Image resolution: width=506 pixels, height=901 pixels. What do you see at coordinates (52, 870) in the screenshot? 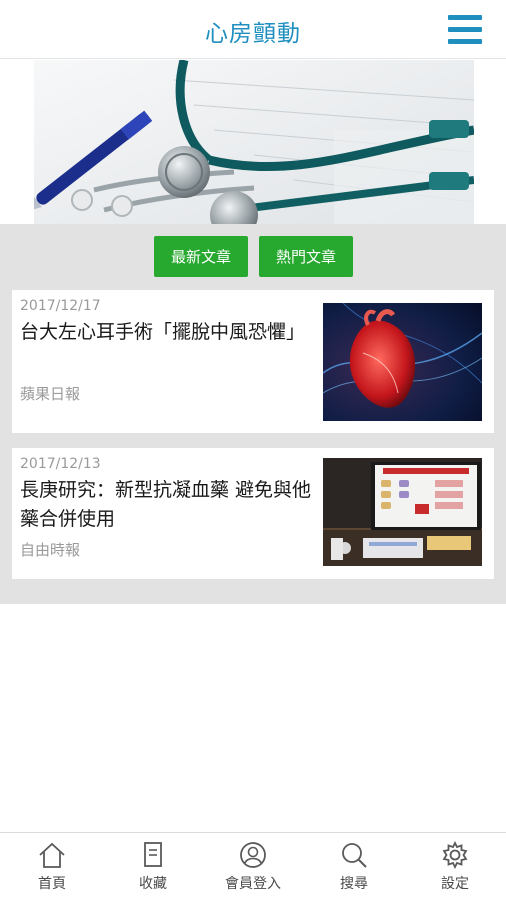
I see `nav-home: 首頁` at bounding box center [52, 870].